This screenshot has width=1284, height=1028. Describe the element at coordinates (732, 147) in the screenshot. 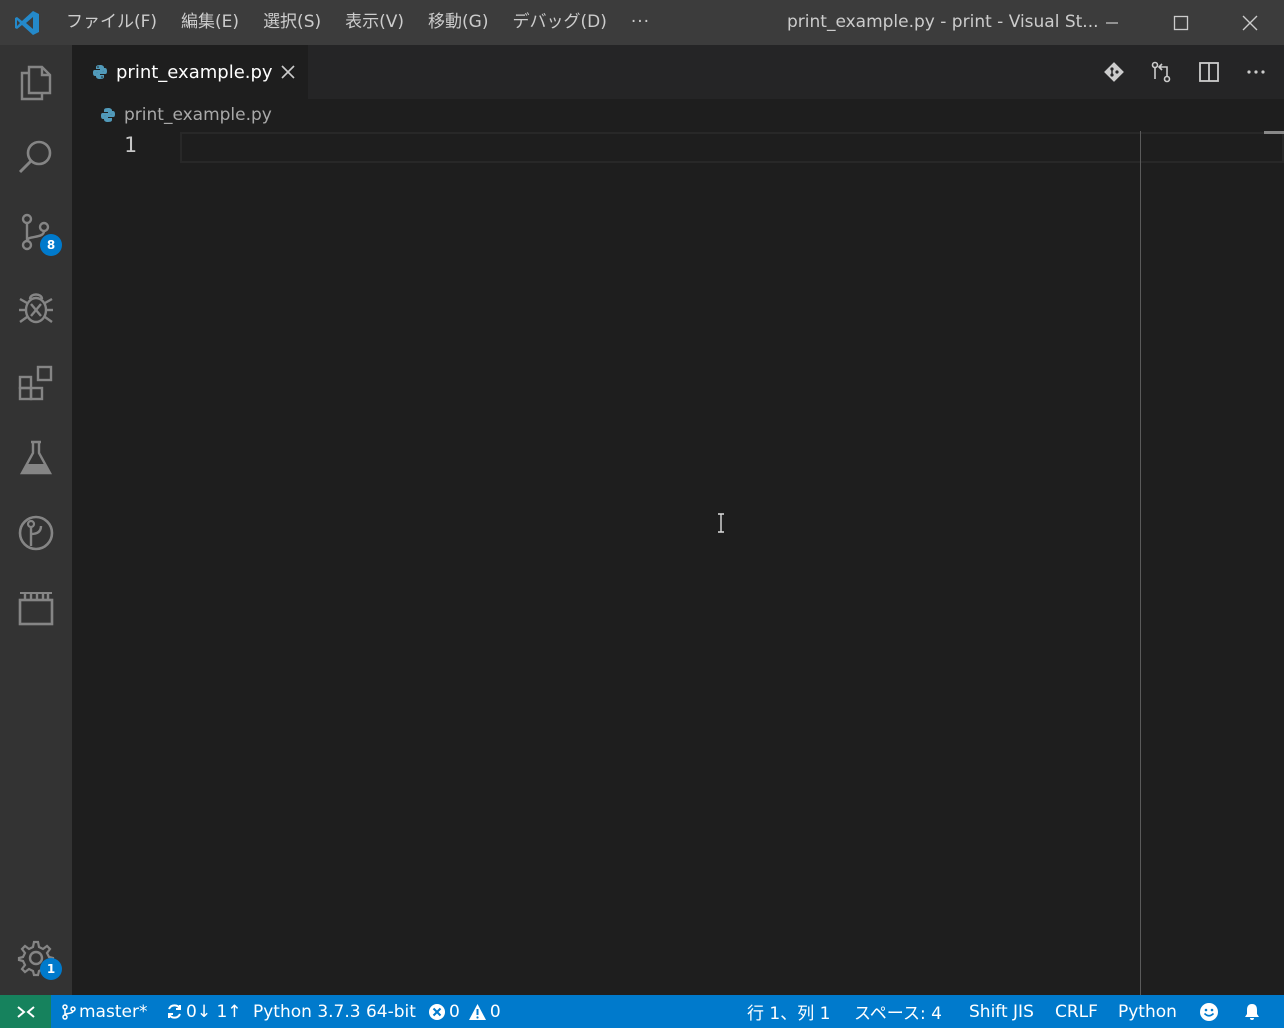

I see `current-line-highlight` at that location.